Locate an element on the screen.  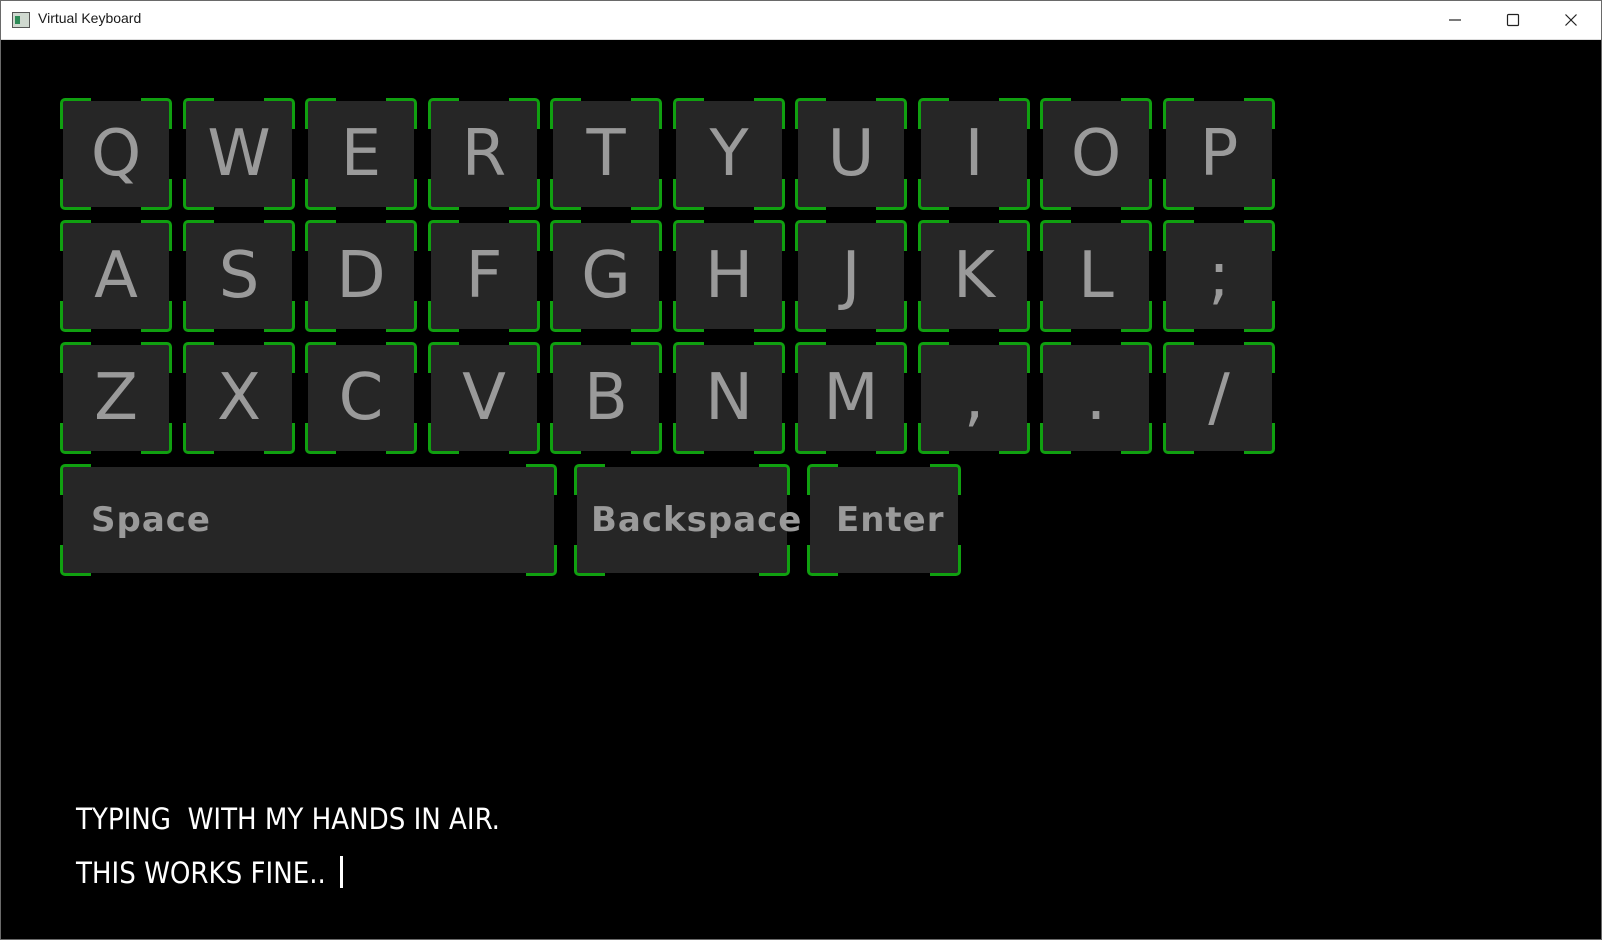
key-b: B is located at coordinates (606, 398).